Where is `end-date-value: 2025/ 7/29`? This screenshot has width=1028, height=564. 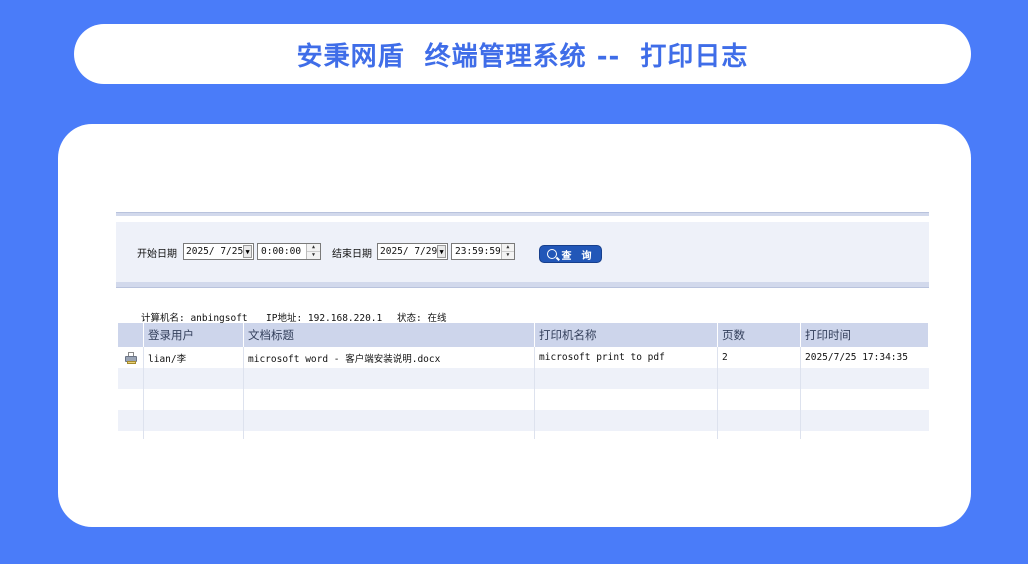 end-date-value: 2025/ 7/29 is located at coordinates (409, 251).